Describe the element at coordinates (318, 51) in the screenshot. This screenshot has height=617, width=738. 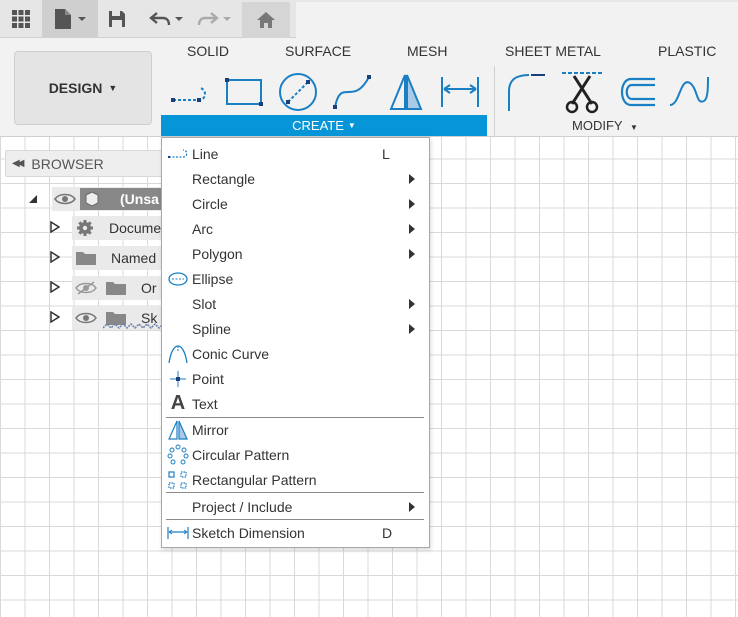
I see `tab-surface: SURFACE` at that location.